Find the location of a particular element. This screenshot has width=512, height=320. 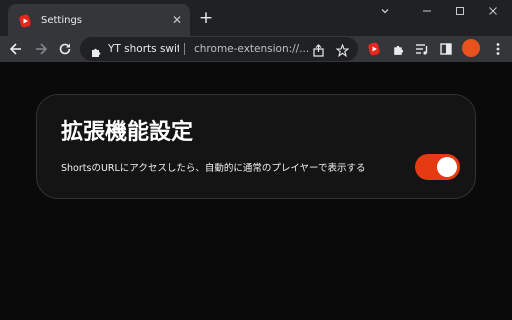

reload-icon is located at coordinates (65, 49).